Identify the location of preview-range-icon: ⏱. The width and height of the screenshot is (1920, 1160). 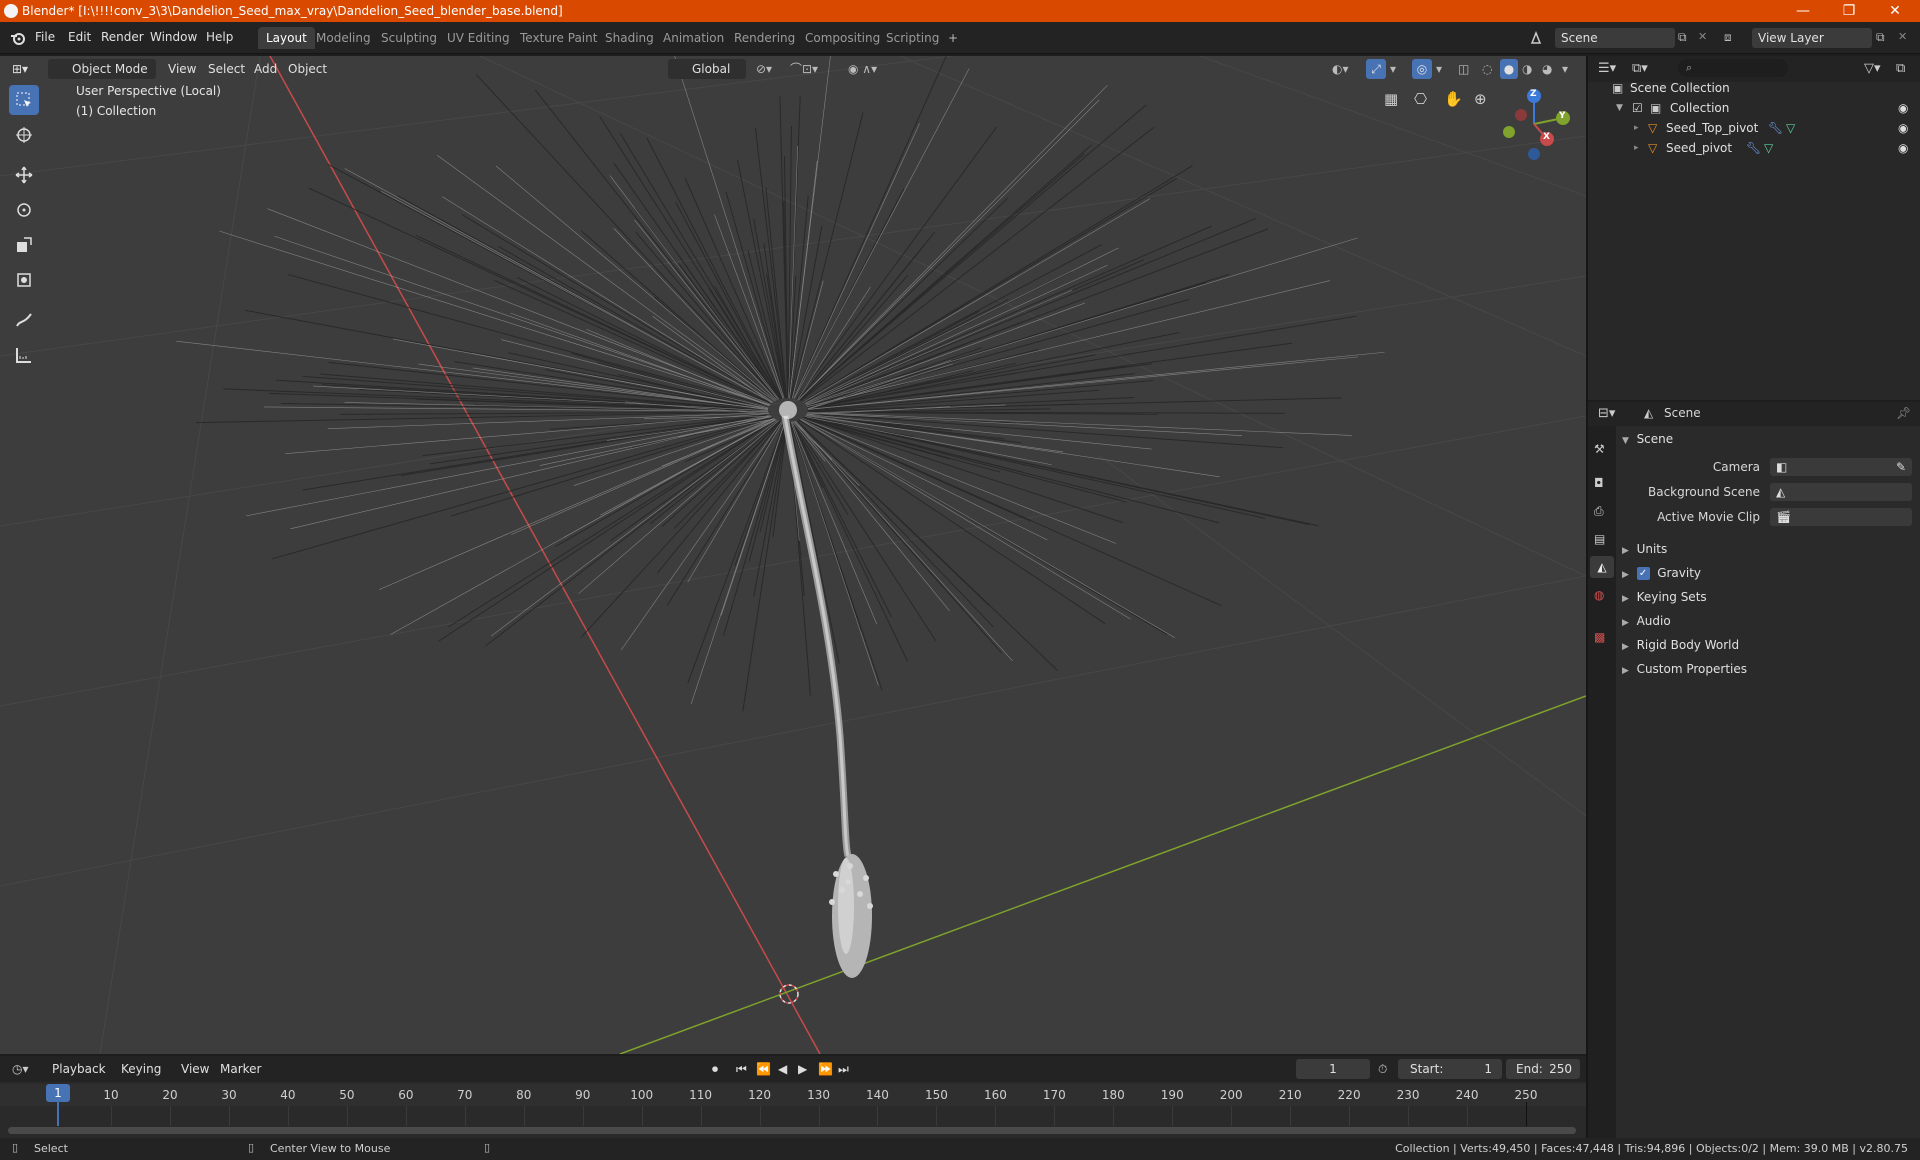
(1382, 1069).